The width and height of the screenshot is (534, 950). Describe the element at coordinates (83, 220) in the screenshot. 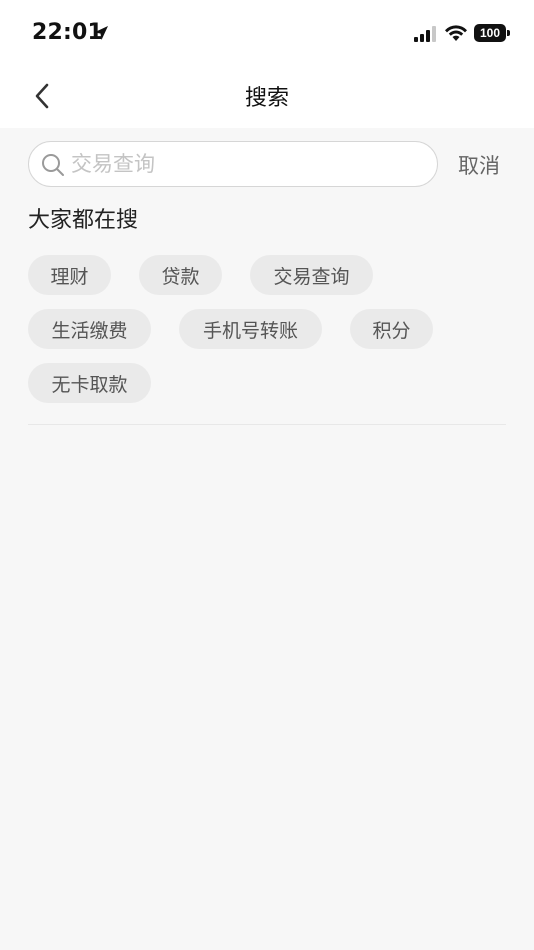

I see `hot-search-title: 大家都在搜` at that location.